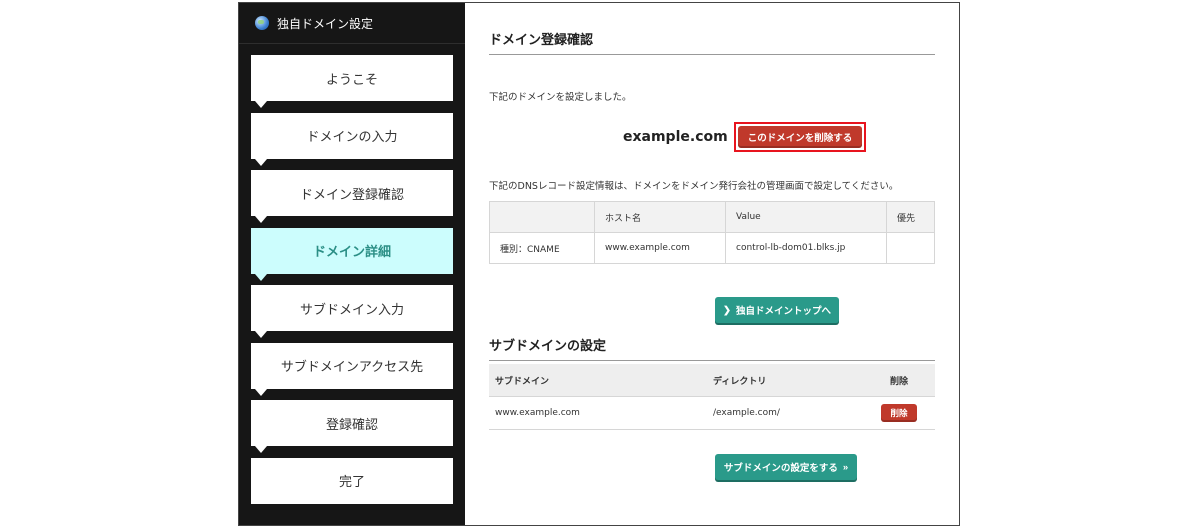 This screenshot has height=530, width=1200. I want to click on table-header-cell: 優先, so click(910, 217).